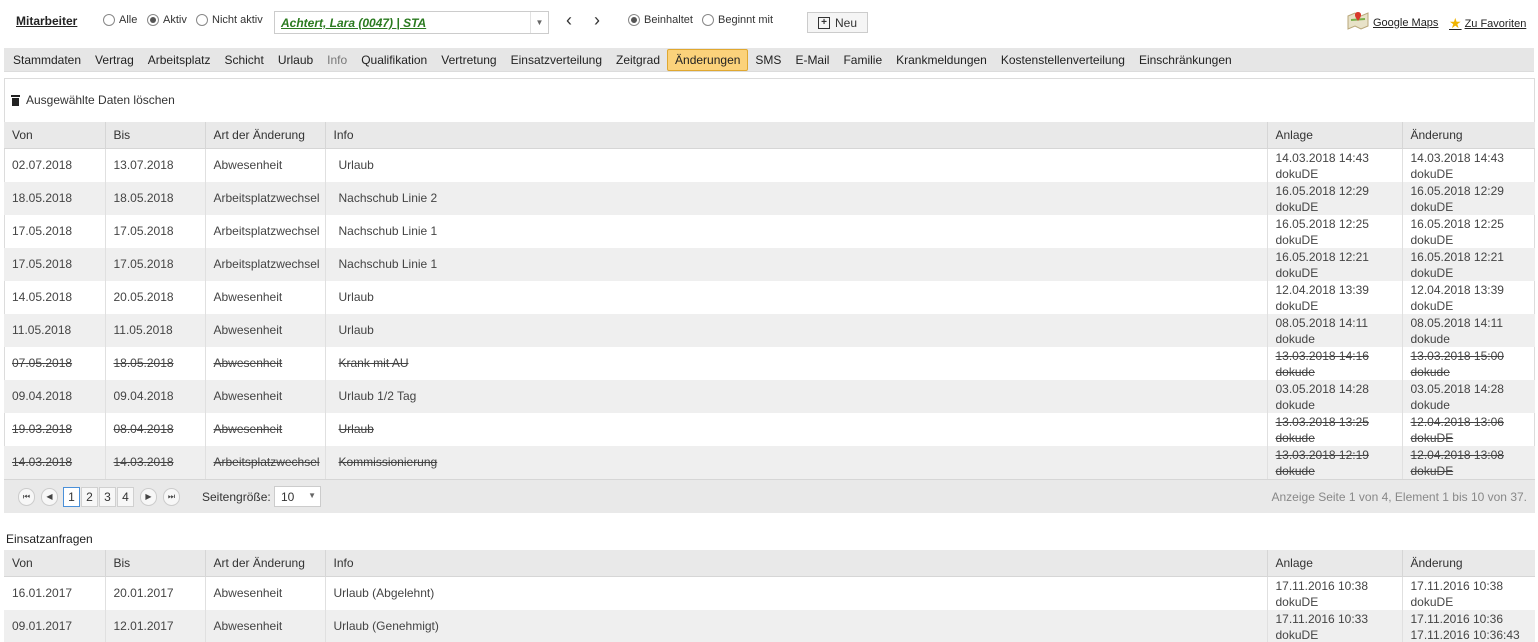 This screenshot has height=642, width=1538. Describe the element at coordinates (120, 20) in the screenshot. I see `filter-radio-alle: Alle` at that location.